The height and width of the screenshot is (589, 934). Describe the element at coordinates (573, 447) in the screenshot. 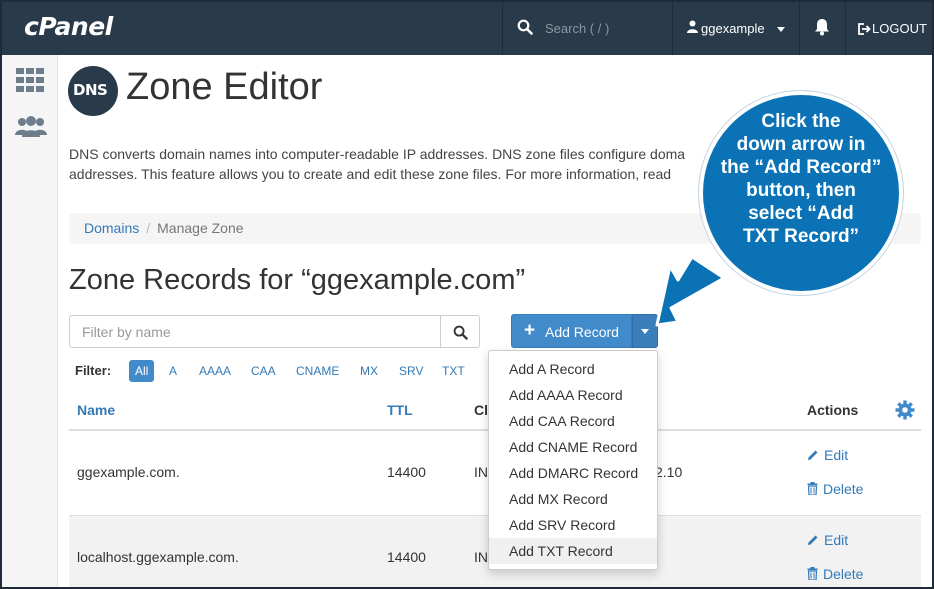

I see `menu-item-add-cname-record: Add CNAME Record` at that location.